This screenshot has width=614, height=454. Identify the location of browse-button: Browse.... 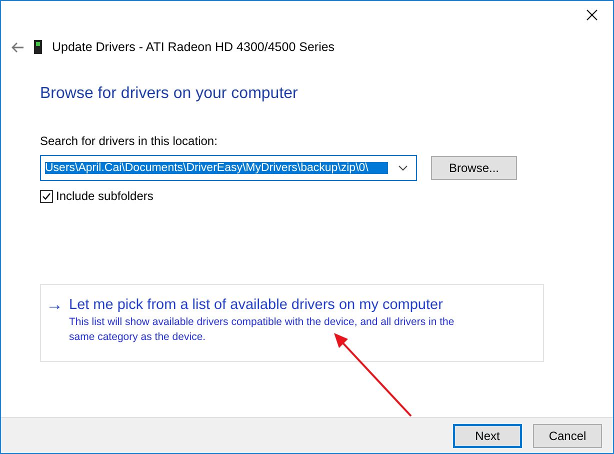
(474, 168).